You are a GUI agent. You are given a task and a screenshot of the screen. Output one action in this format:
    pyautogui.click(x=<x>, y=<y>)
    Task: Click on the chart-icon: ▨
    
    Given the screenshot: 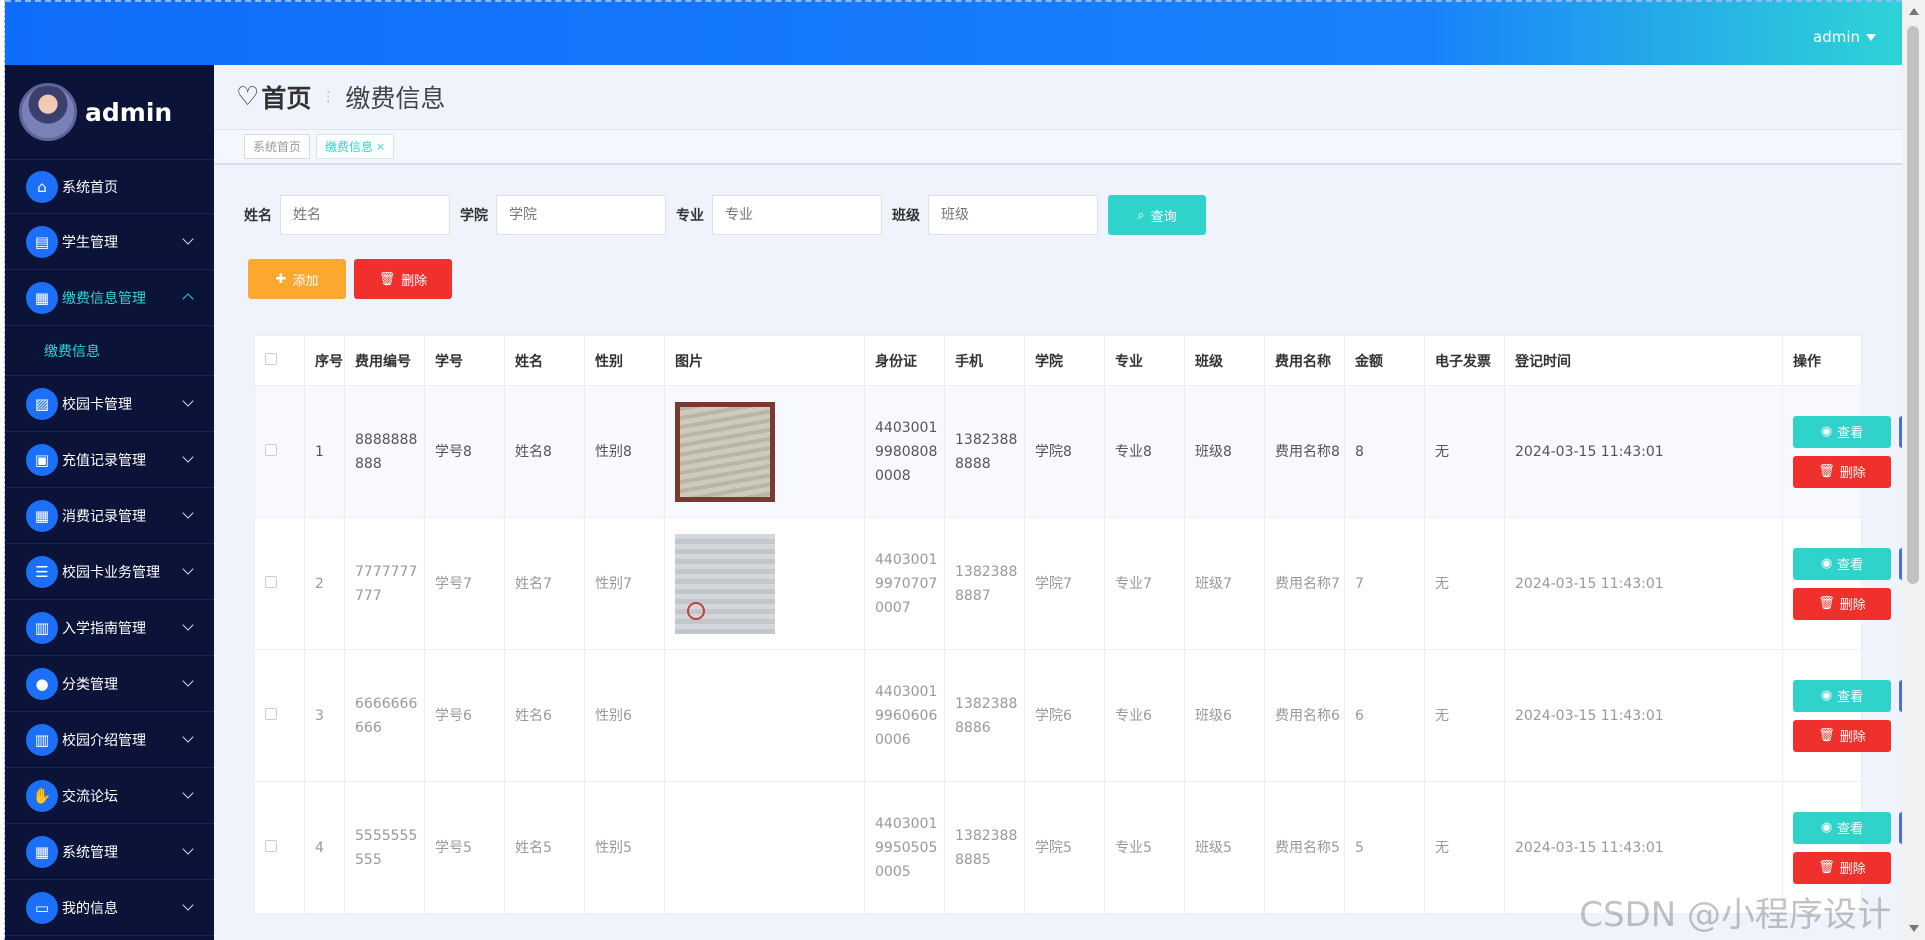 What is the action you would take?
    pyautogui.click(x=42, y=403)
    